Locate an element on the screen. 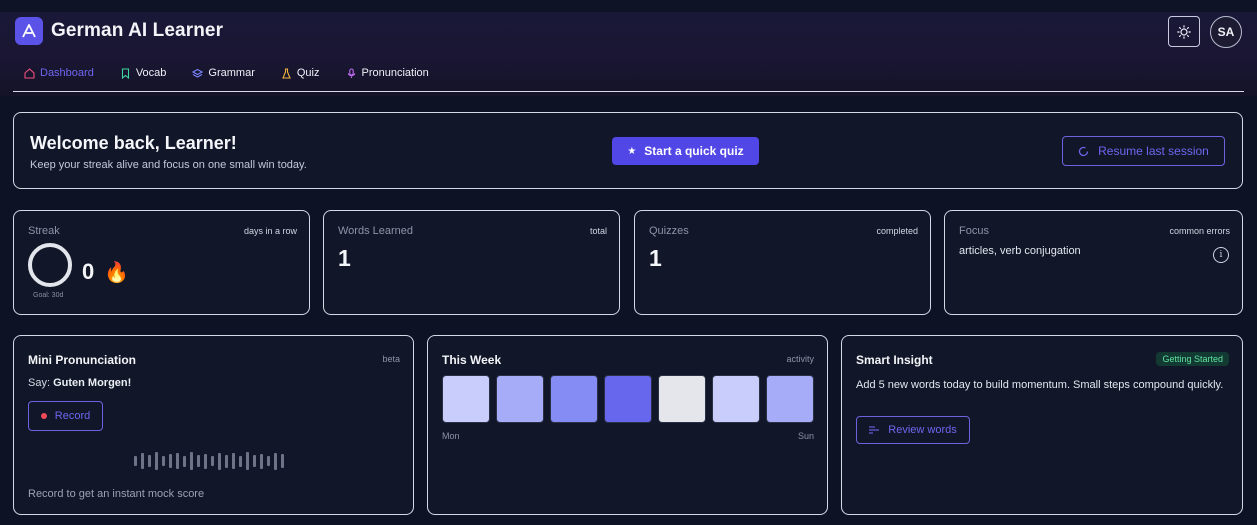 The height and width of the screenshot is (525, 1257). week-activity-grid is located at coordinates (628, 399).